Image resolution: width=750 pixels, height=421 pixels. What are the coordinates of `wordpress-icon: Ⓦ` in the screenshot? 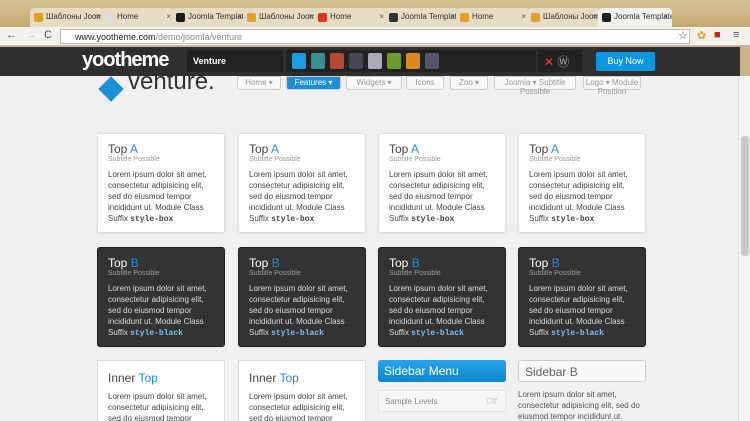 It's located at (563, 62).